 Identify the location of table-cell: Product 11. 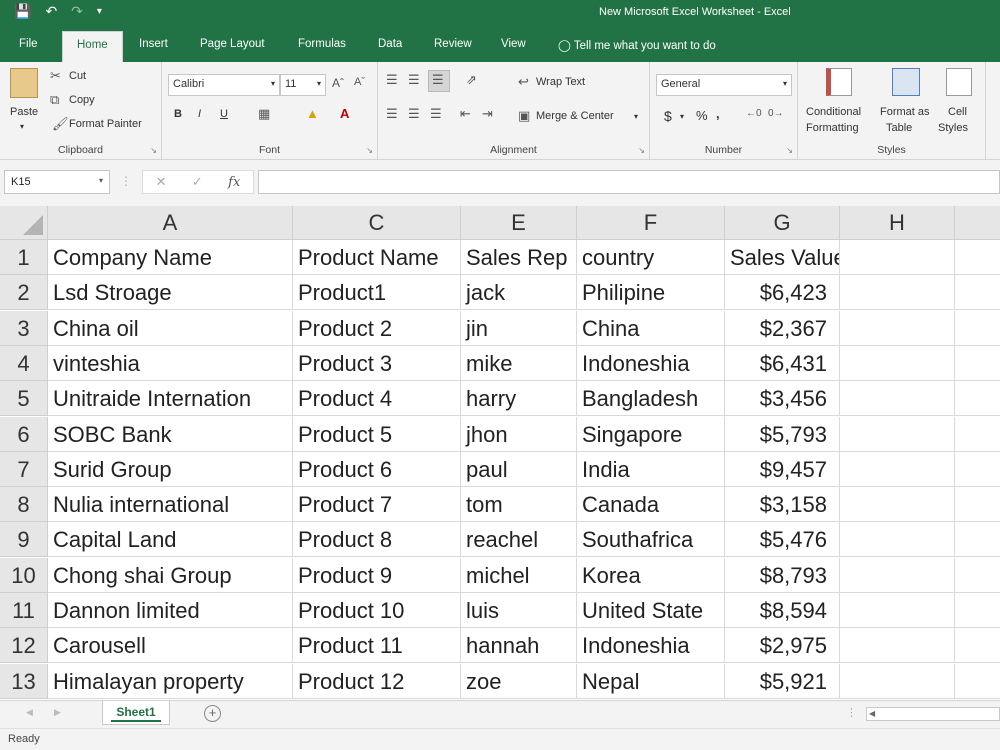
(377, 645).